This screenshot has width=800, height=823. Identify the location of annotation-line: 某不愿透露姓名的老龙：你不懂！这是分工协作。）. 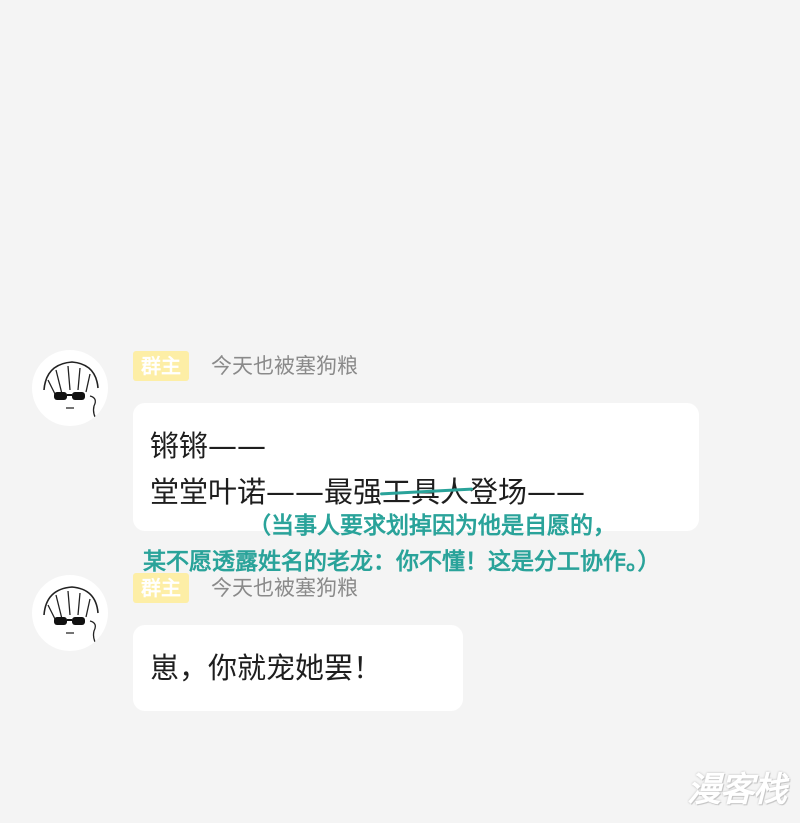
(402, 562).